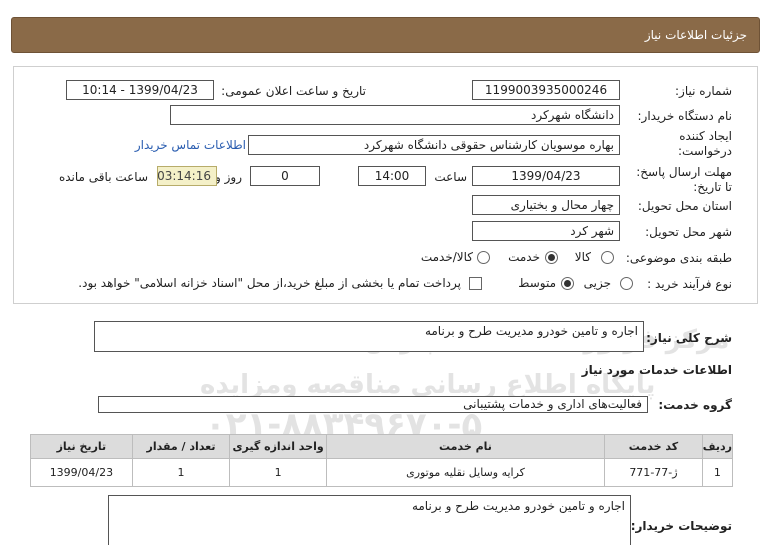 This screenshot has height=545, width=770. I want to click on announce-label: تاریخ و ساعت اعلان عمومی:, so click(293, 91).